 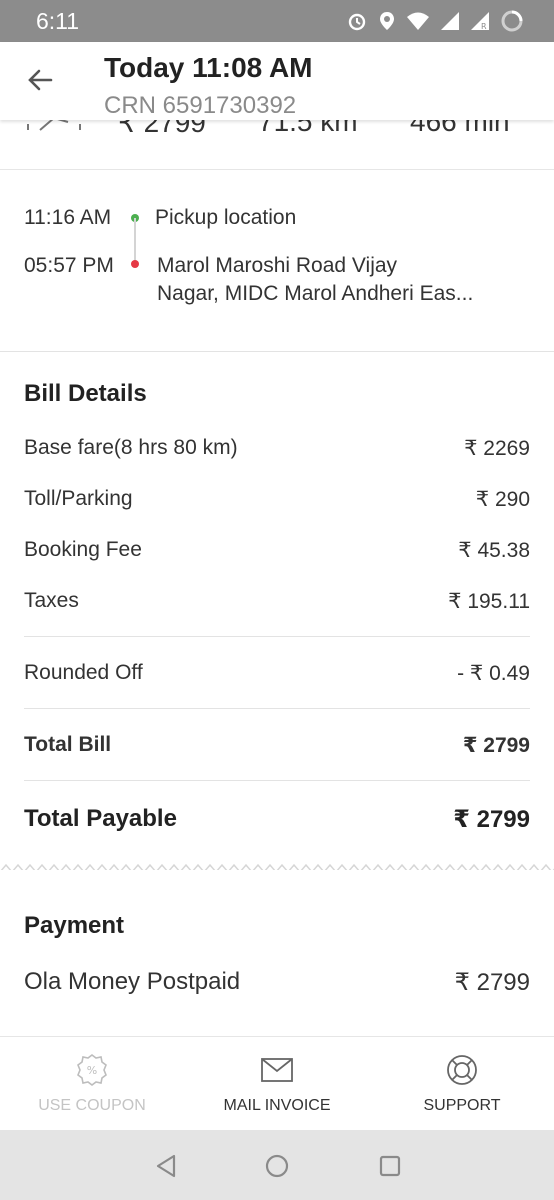 What do you see at coordinates (277, 499) in the screenshot?
I see `bill-row-toll: Toll/Parking ₹ 290` at bounding box center [277, 499].